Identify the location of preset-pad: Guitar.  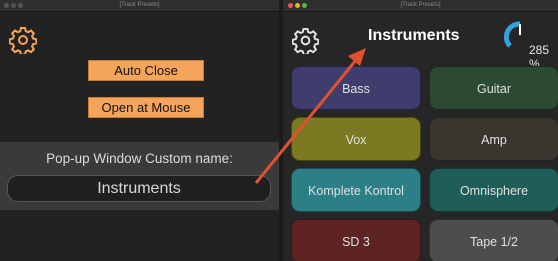
(493, 88).